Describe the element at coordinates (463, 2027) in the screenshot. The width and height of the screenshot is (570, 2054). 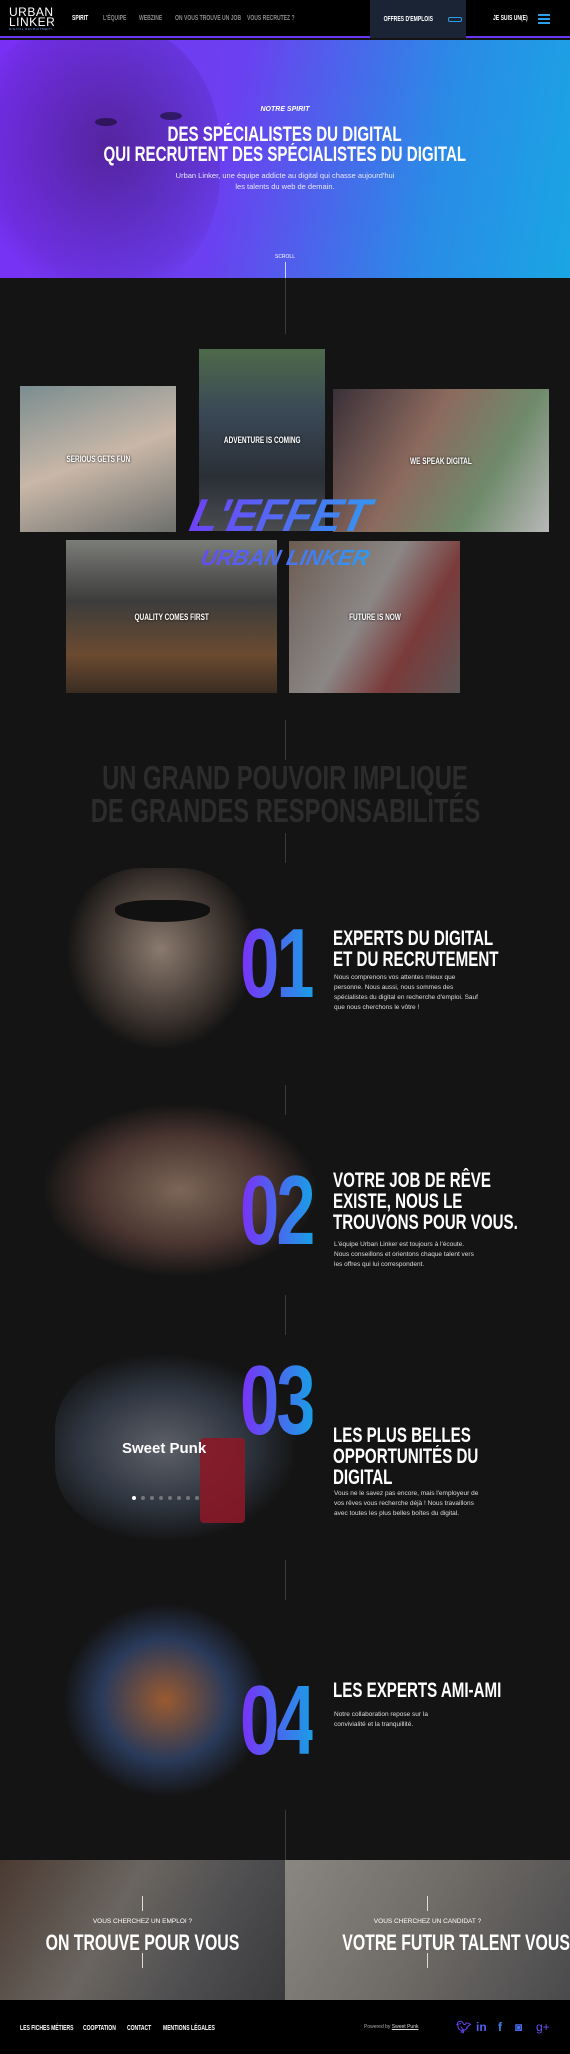
I see `twitter-icon: 🐦︎` at that location.